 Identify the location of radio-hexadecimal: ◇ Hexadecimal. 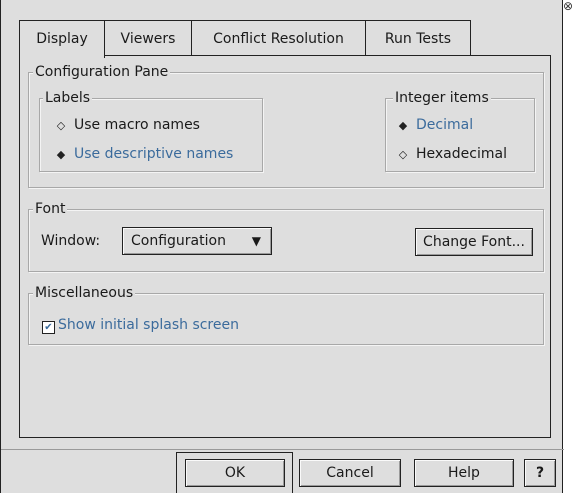
(451, 154).